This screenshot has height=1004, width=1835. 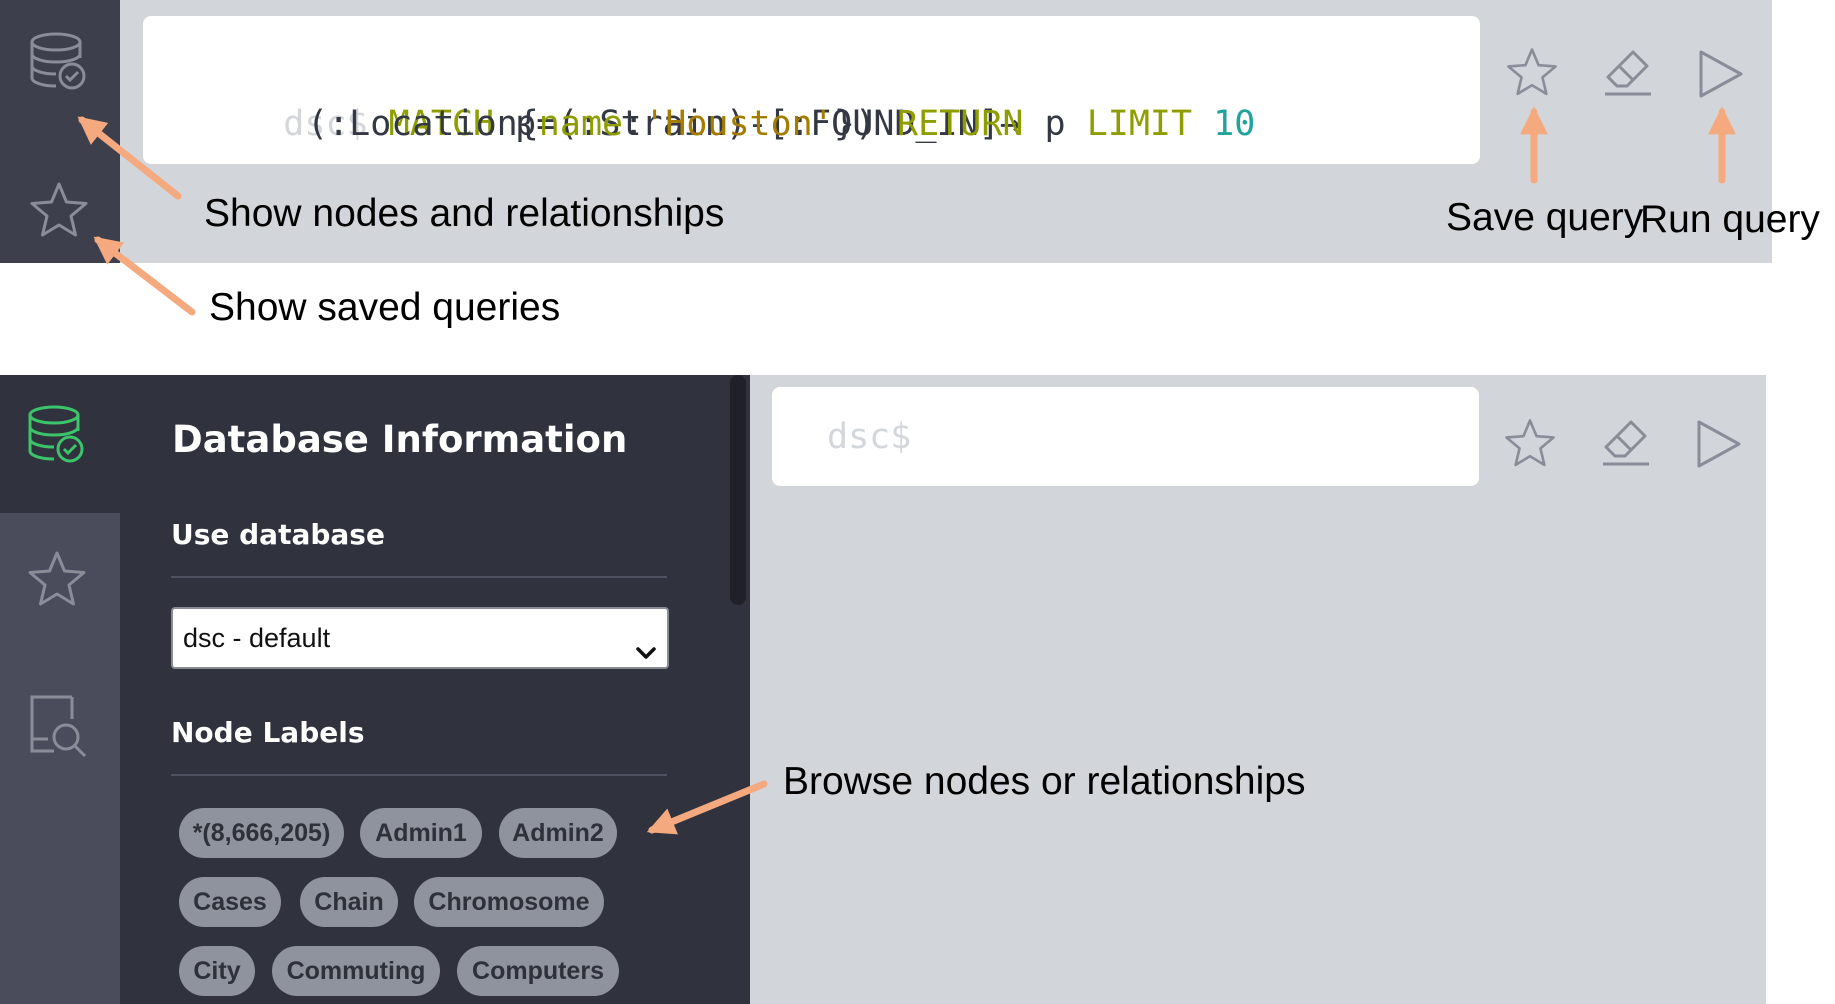 What do you see at coordinates (464, 213) in the screenshot?
I see `annotation-show-nodes: Show nodes and relationships` at bounding box center [464, 213].